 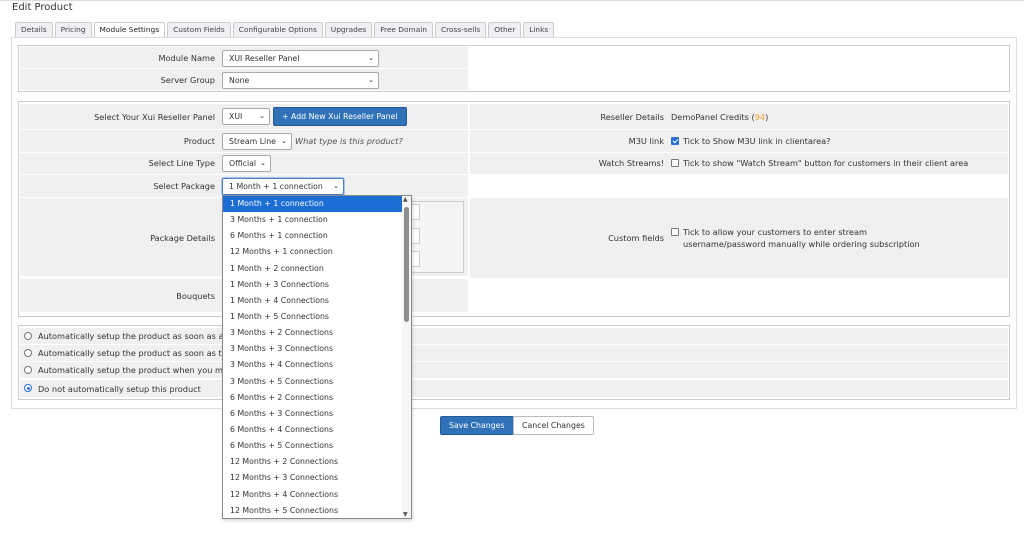 I want to click on package-option: 12 Months + 3 Connections, so click(x=317, y=478).